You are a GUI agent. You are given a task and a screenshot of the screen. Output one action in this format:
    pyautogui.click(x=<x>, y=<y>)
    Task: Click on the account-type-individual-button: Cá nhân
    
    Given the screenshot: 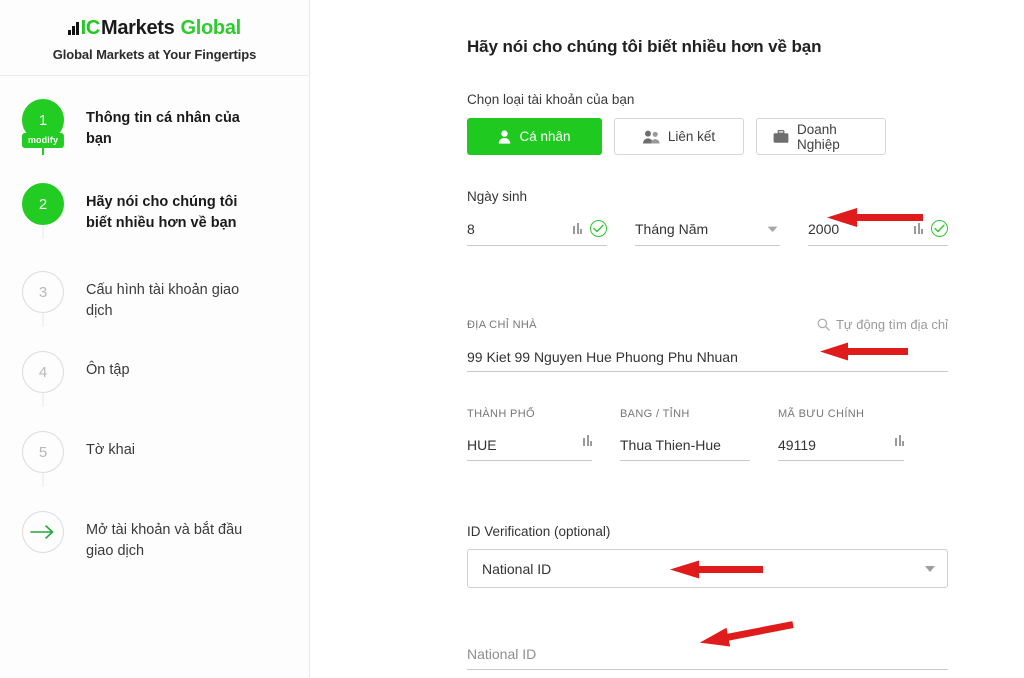 What is the action you would take?
    pyautogui.click(x=534, y=137)
    